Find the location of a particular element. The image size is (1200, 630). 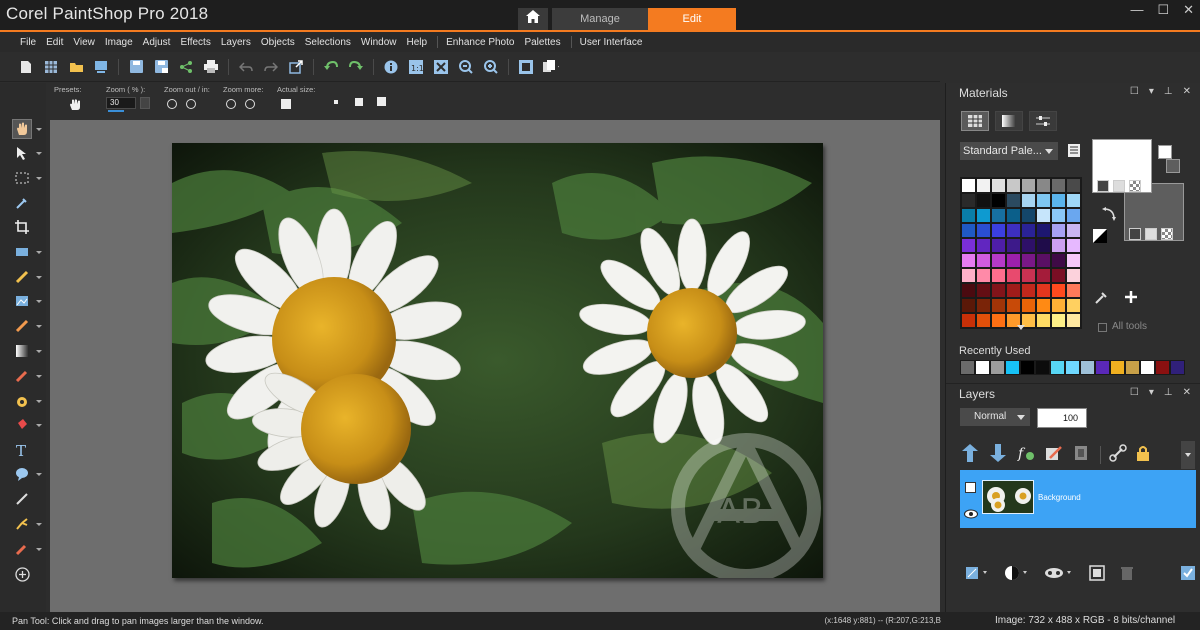

menu-adjust: Adjust is located at coordinates (157, 42).